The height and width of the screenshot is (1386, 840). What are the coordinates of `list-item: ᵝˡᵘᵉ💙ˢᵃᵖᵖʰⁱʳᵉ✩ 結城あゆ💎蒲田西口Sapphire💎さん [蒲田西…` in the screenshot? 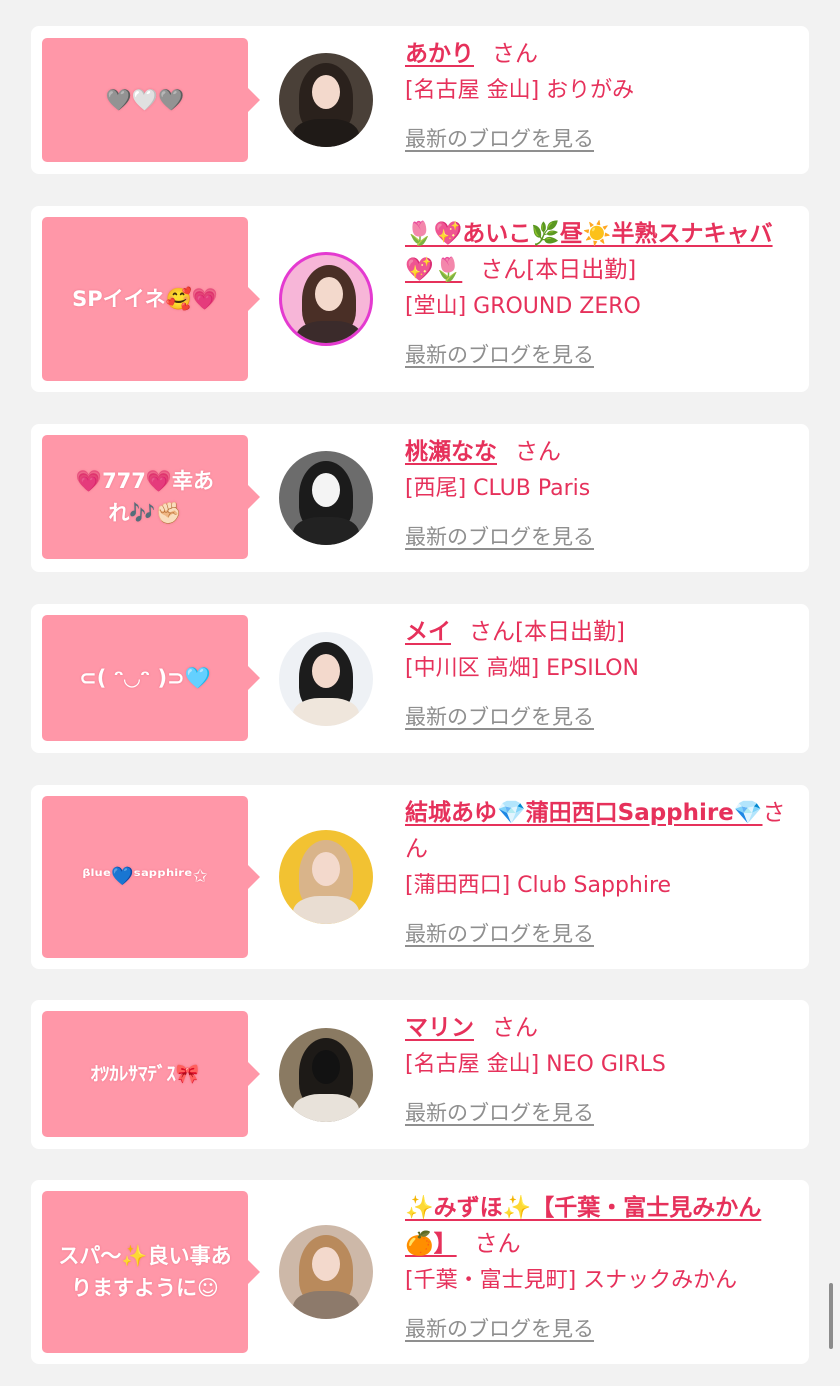 It's located at (420, 877).